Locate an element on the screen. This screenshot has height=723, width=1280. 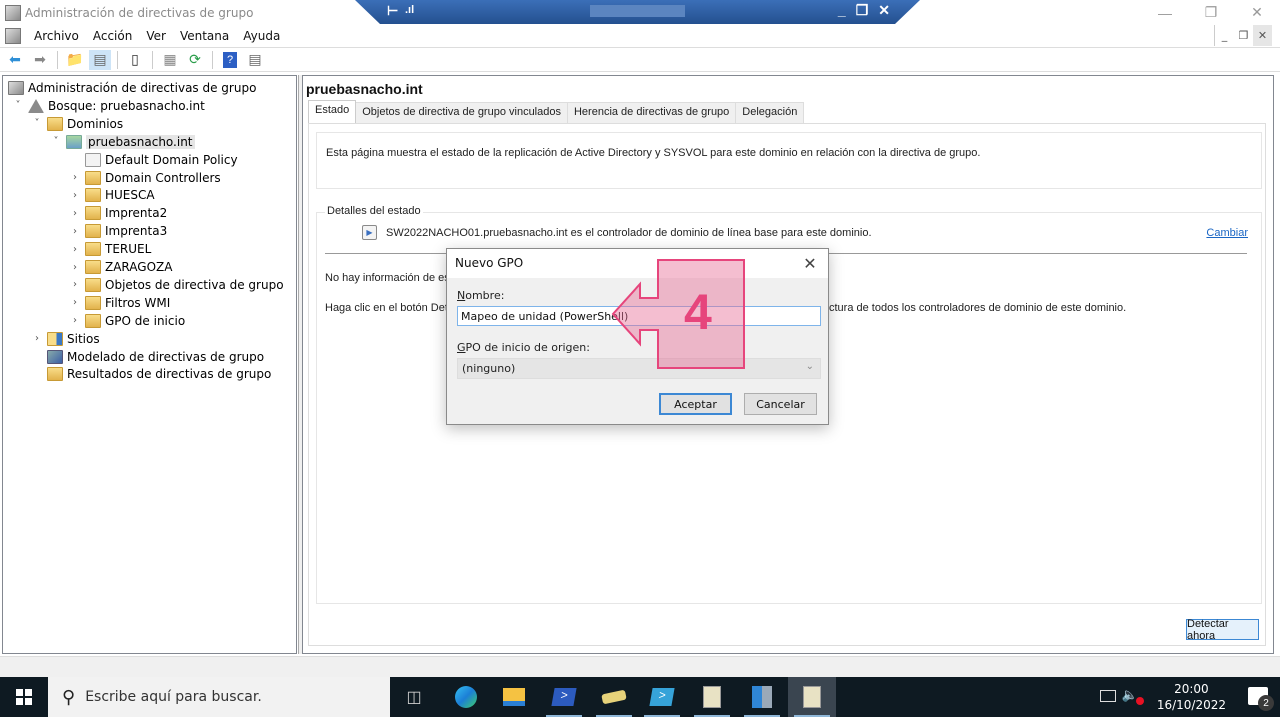
gpmc-icon is located at coordinates (16, 88).